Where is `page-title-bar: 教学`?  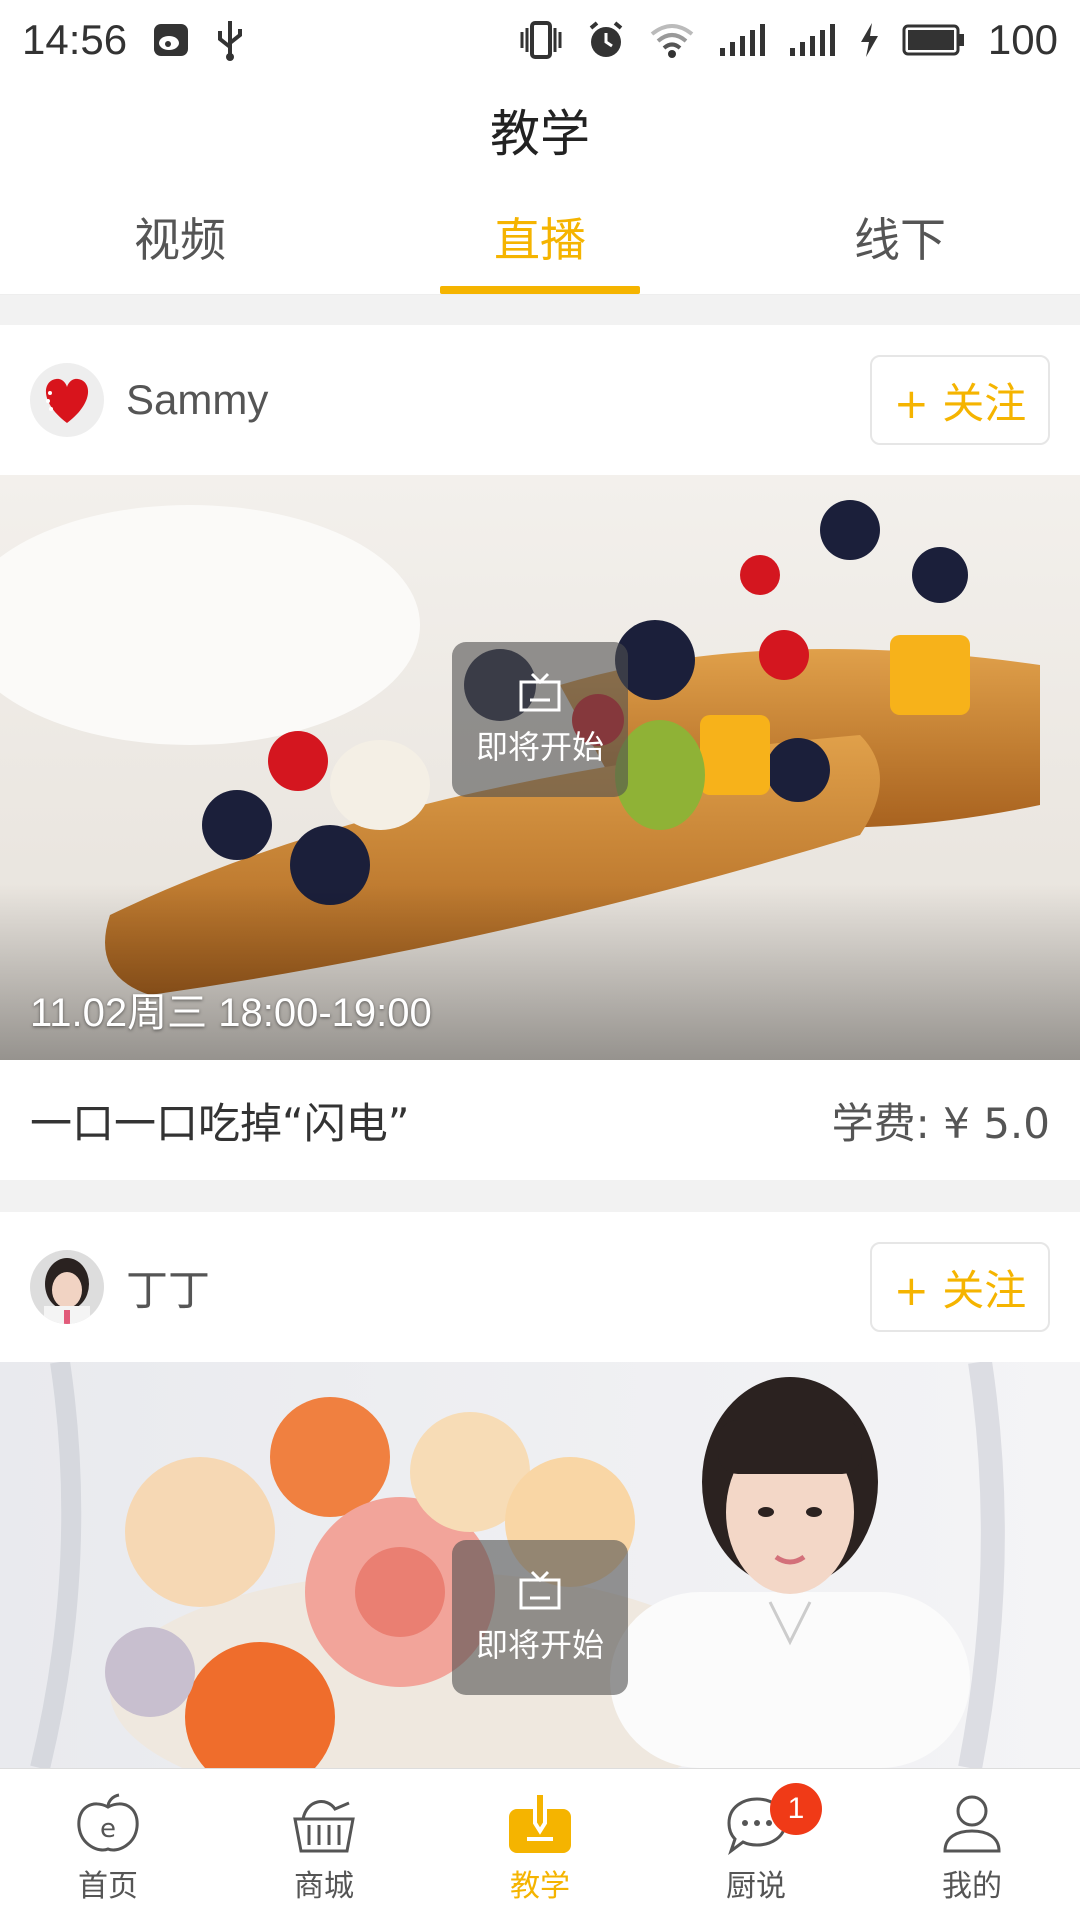
page-title-bar: 教学 is located at coordinates (540, 130).